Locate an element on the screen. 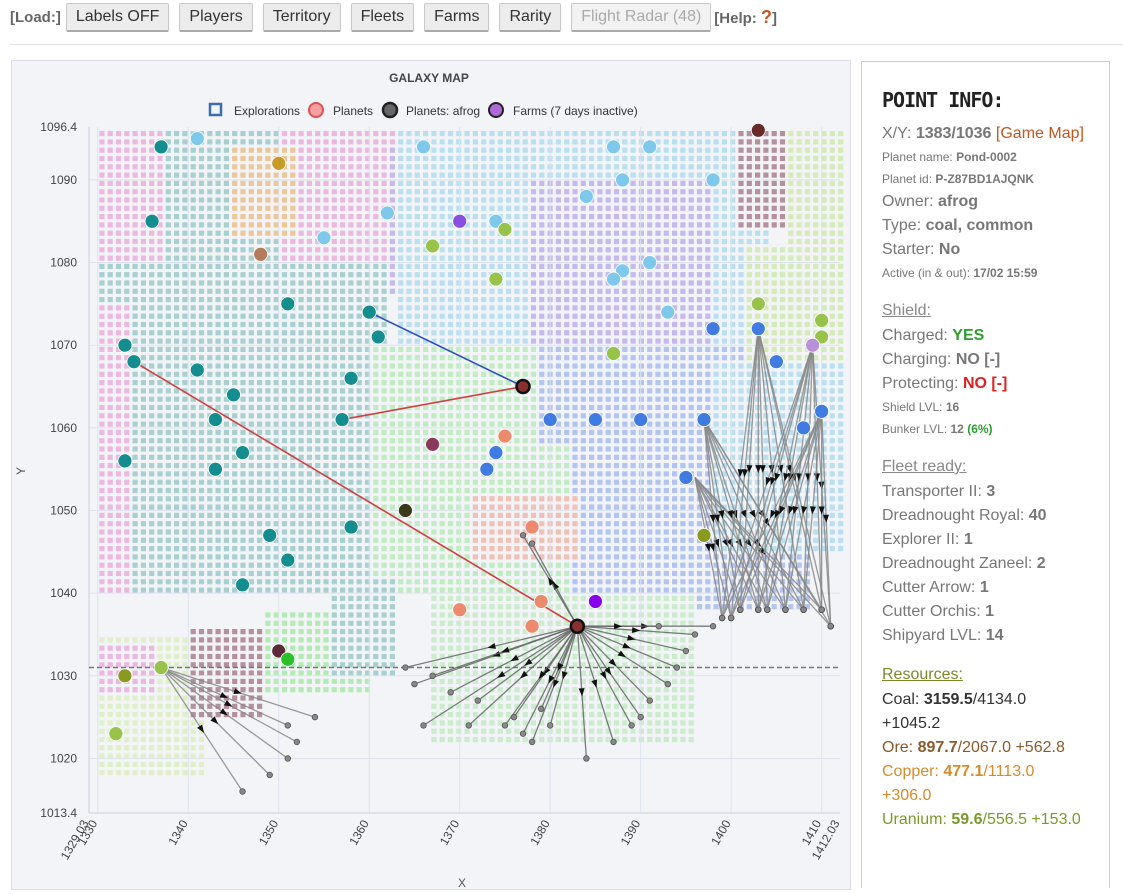 This screenshot has height=894, width=1123. help-icon: ? is located at coordinates (766, 17).